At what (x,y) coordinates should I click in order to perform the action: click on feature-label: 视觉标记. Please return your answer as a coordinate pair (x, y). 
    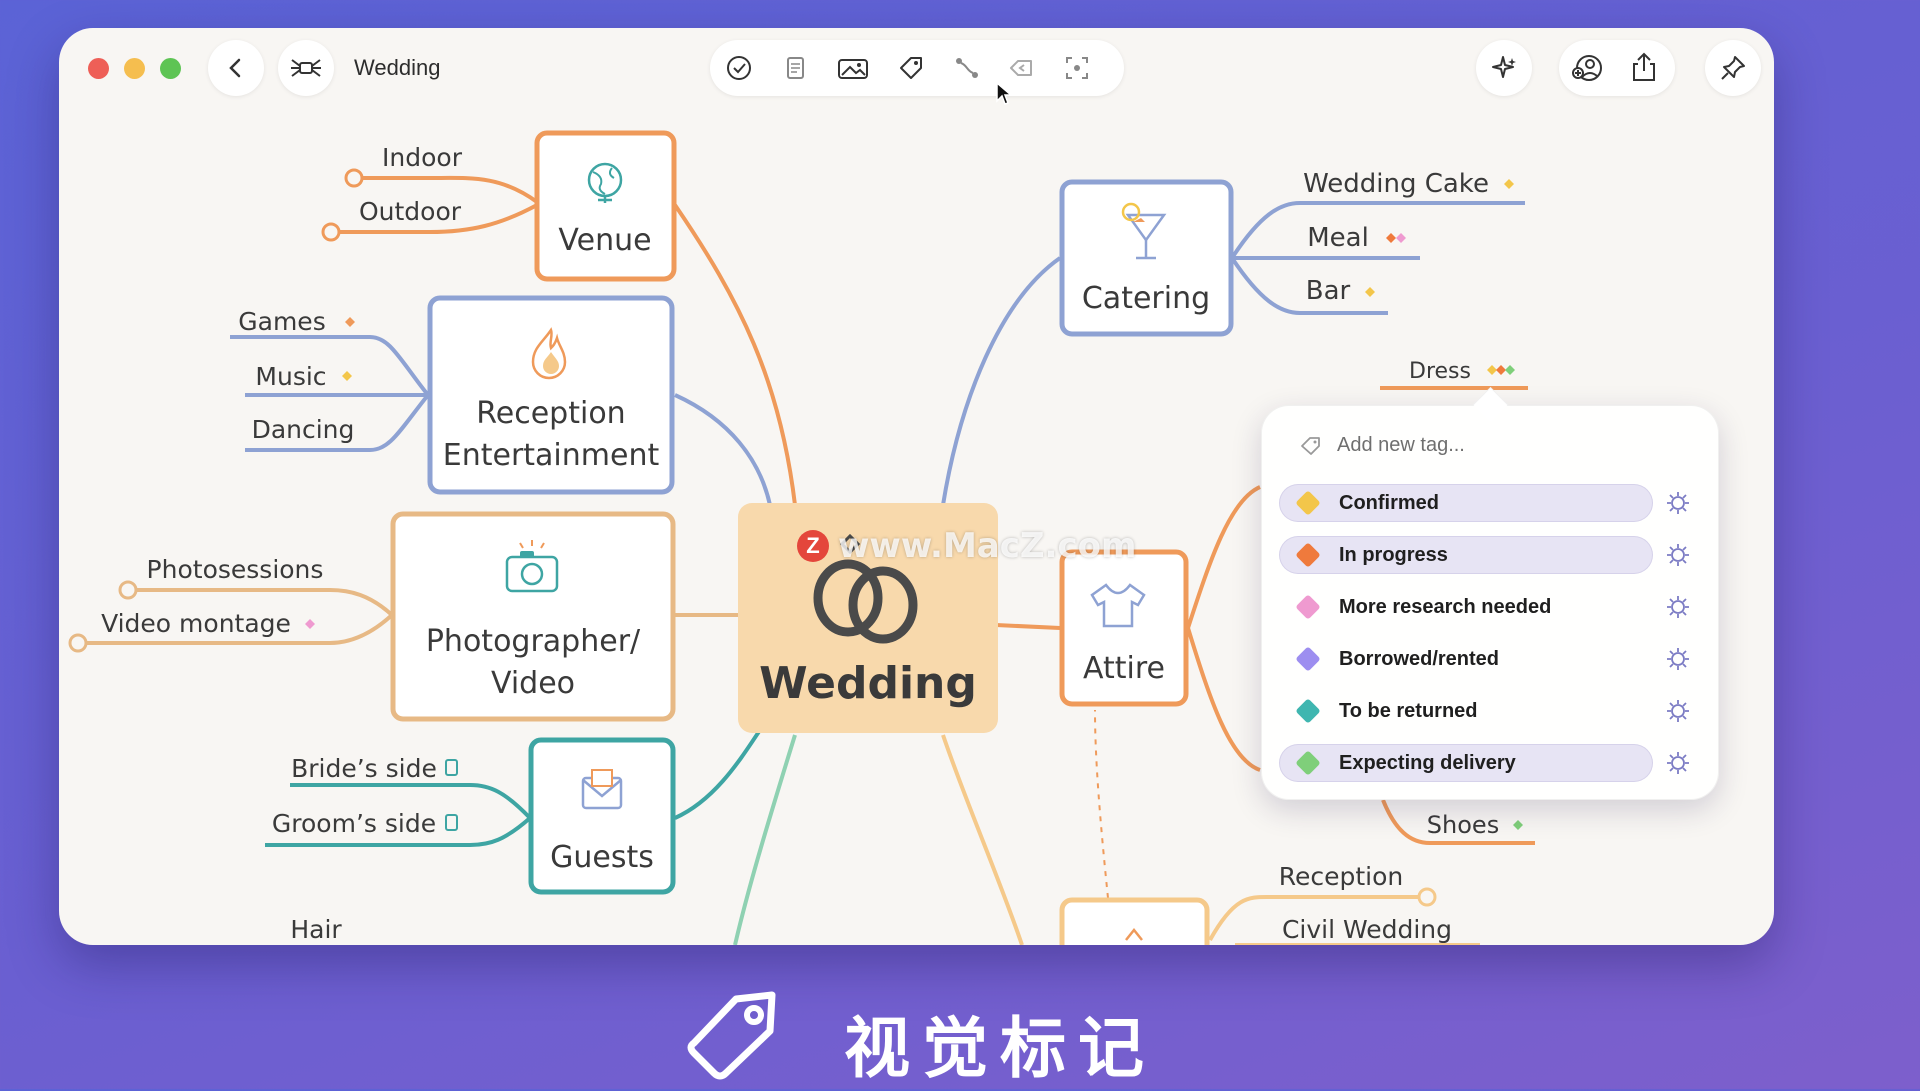
    Looking at the image, I should click on (1000, 1048).